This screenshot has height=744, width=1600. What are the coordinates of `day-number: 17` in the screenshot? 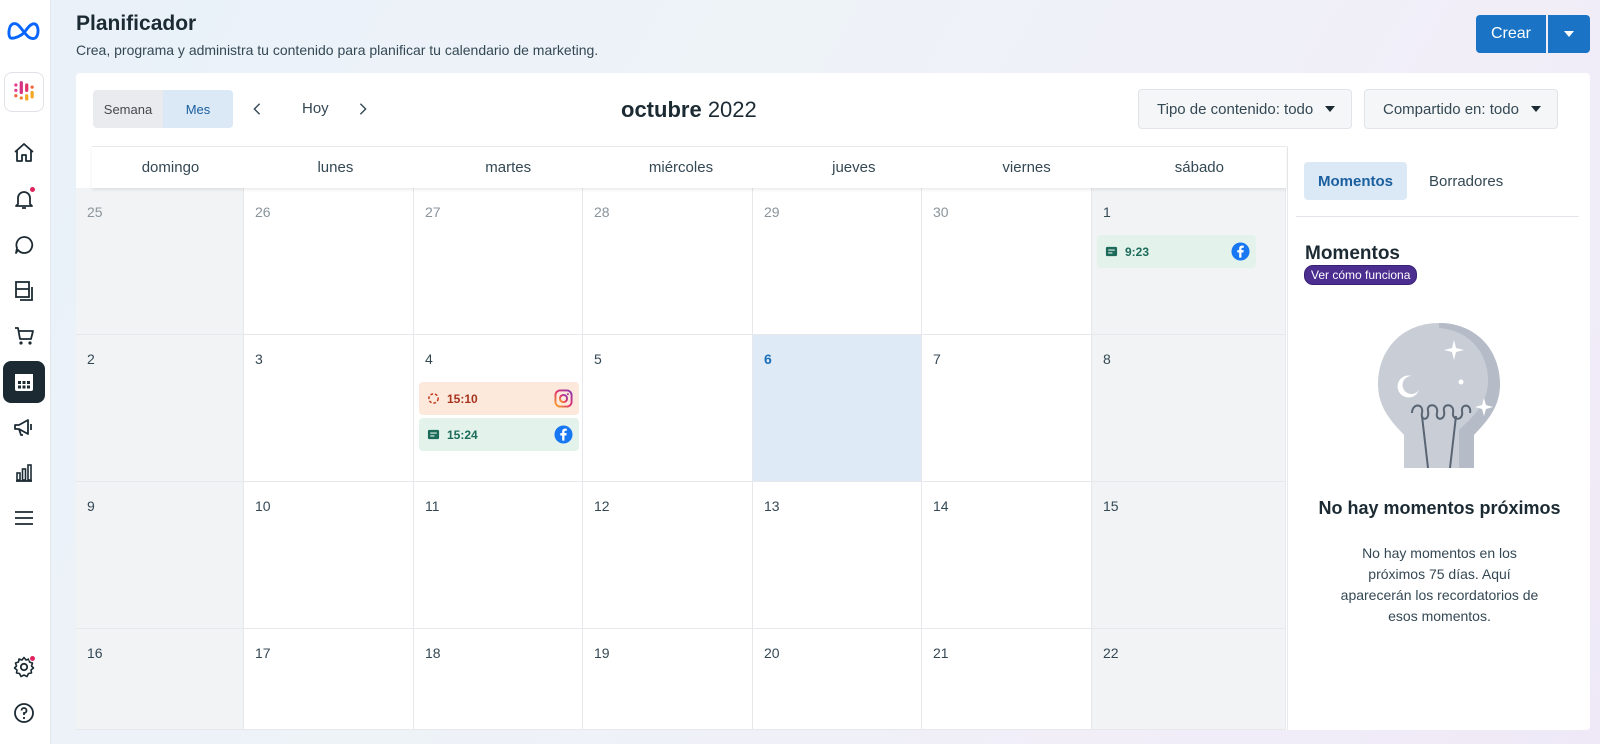 It's located at (263, 653).